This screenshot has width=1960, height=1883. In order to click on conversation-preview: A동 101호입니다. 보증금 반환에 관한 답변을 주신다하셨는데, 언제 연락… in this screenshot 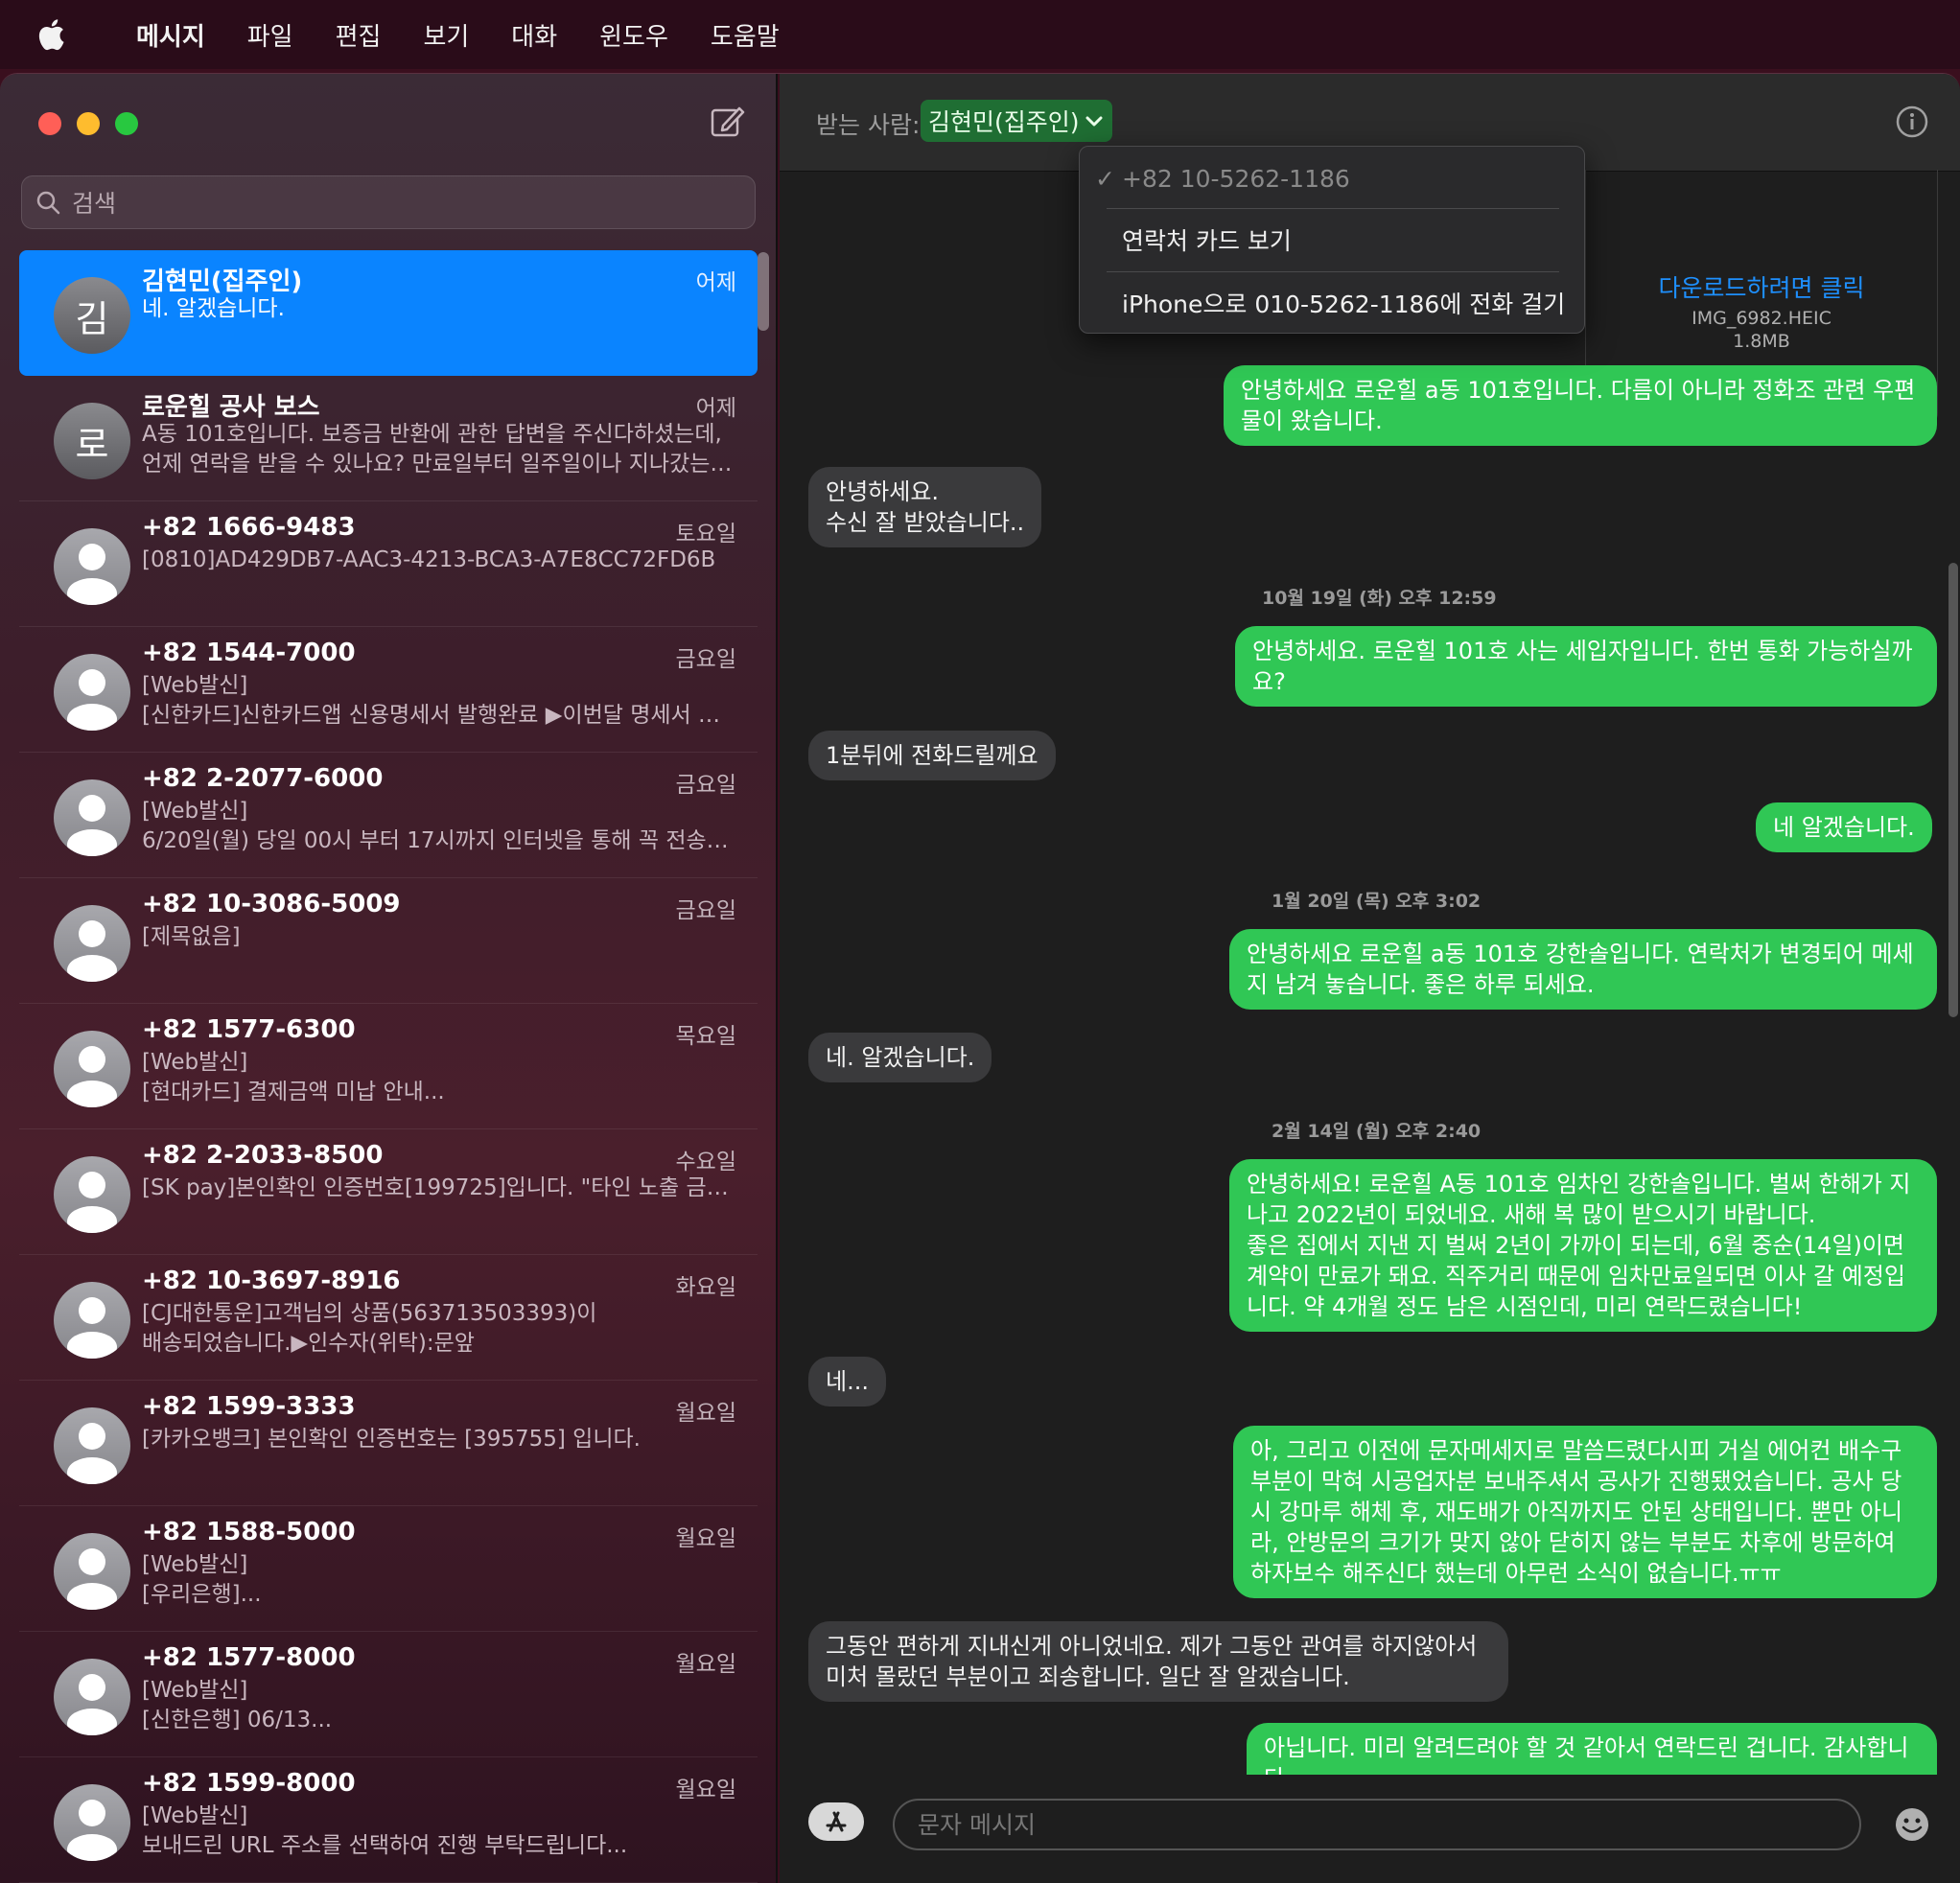, I will do `click(439, 449)`.